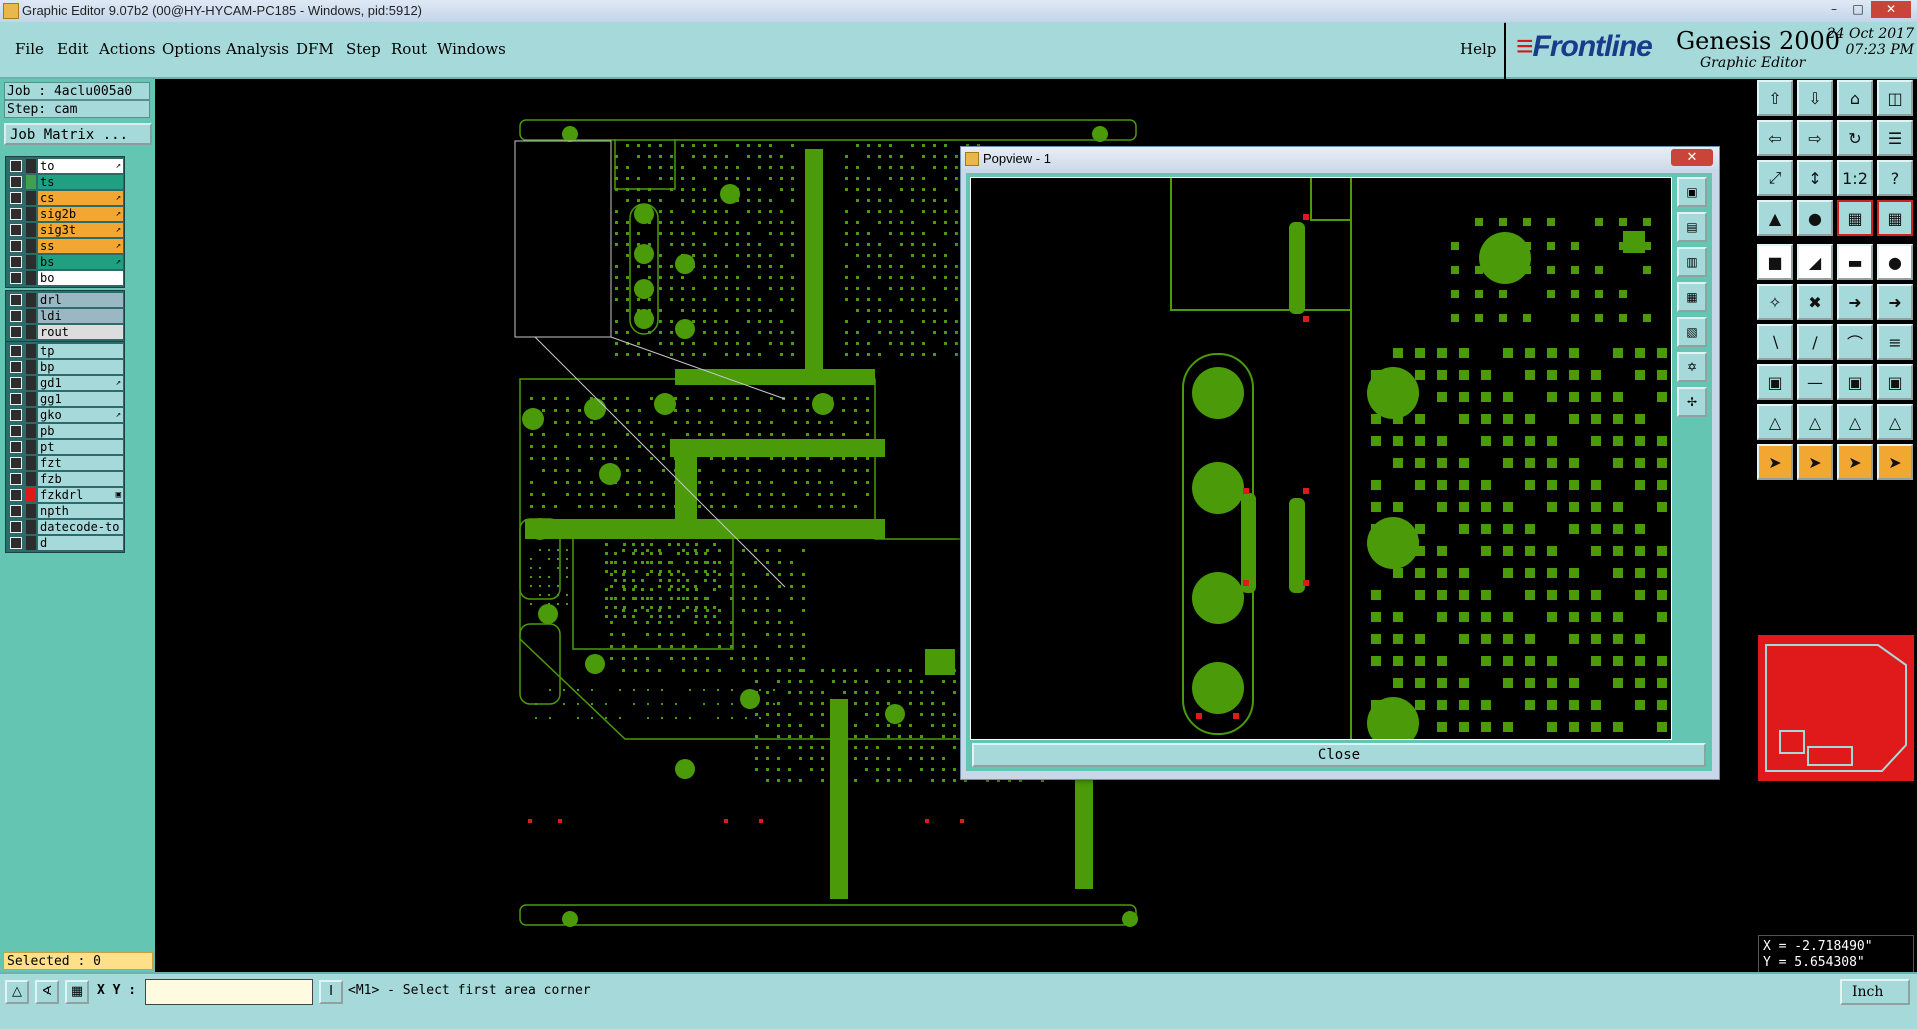 Image resolution: width=1917 pixels, height=1029 pixels. I want to click on pin-tool-icon: ▦, so click(1895, 218).